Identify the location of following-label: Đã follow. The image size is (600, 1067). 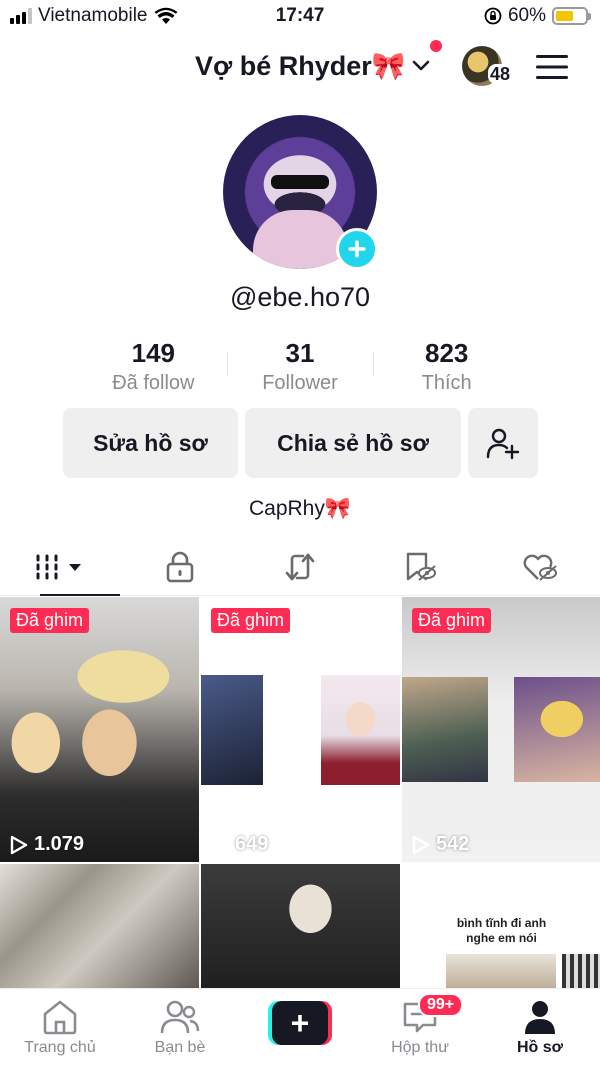
(153, 383).